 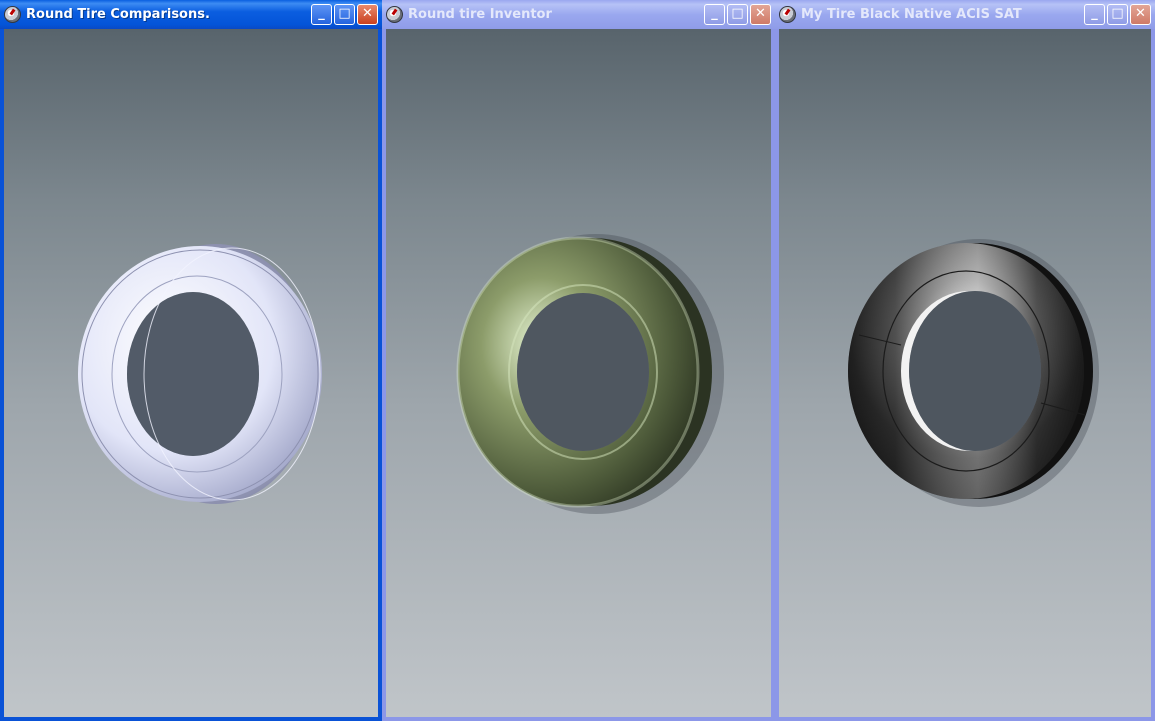 I want to click on tire-model-green, so click(x=590, y=374).